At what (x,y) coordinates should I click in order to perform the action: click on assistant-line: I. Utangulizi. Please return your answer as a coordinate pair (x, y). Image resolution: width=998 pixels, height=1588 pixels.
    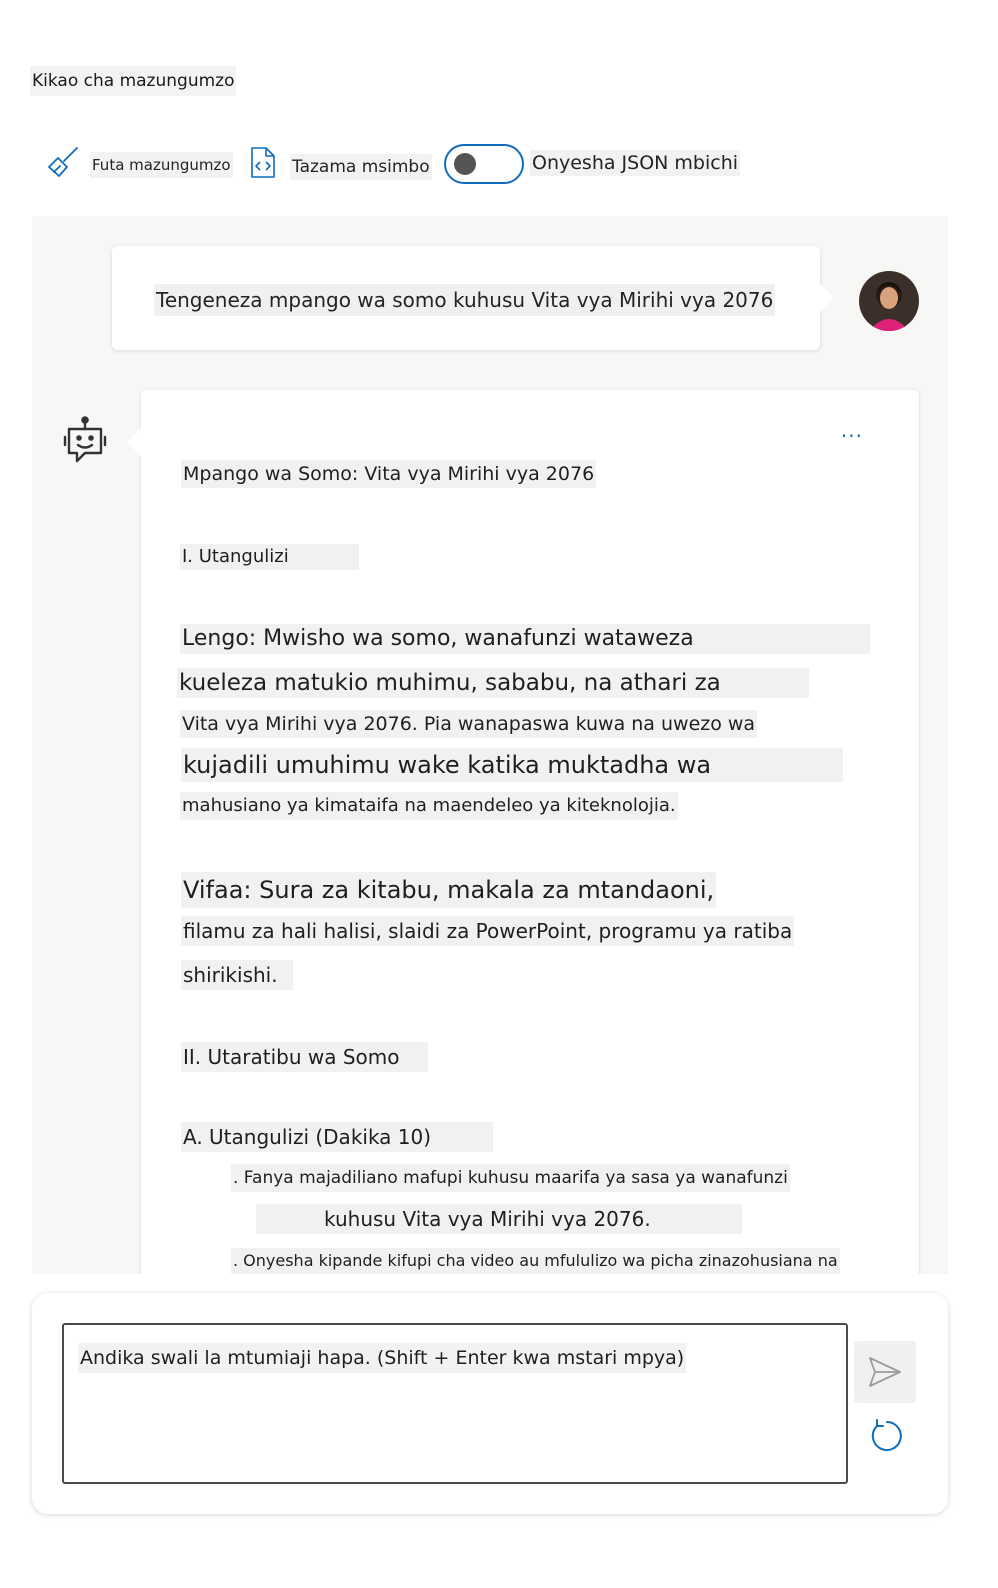
    Looking at the image, I should click on (269, 557).